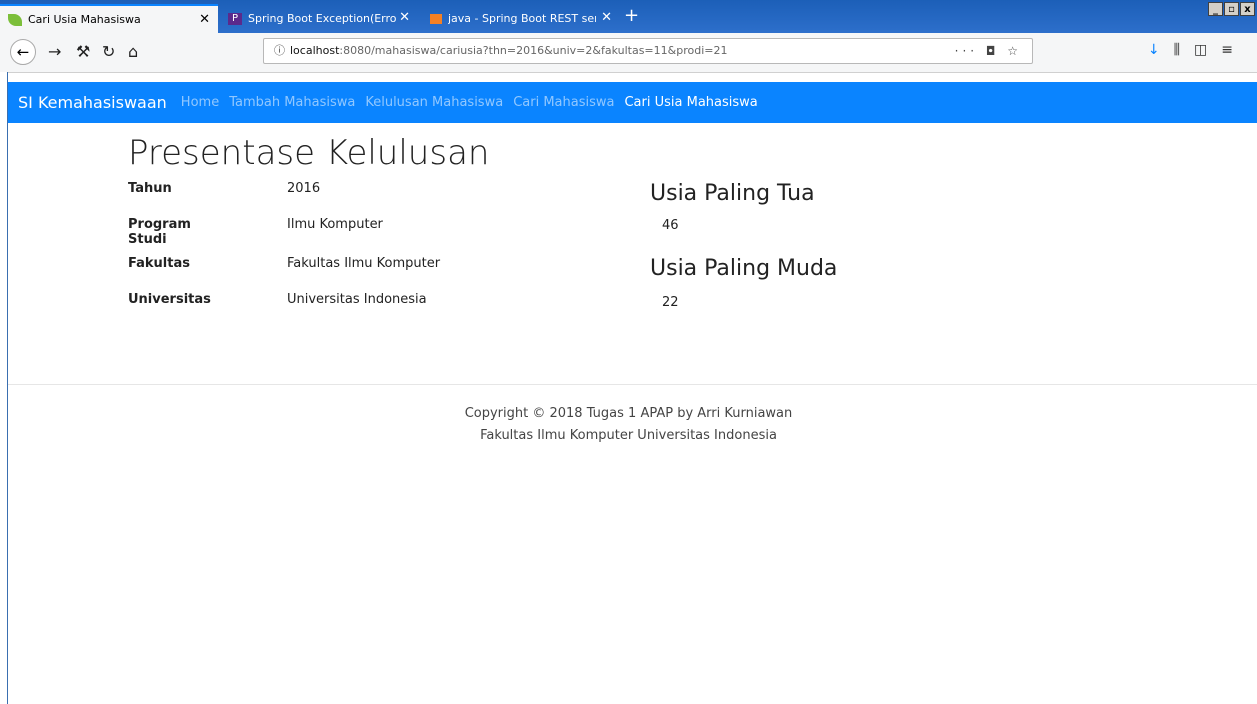  What do you see at coordinates (1234, 50) in the screenshot?
I see `menu-icon: ≡` at bounding box center [1234, 50].